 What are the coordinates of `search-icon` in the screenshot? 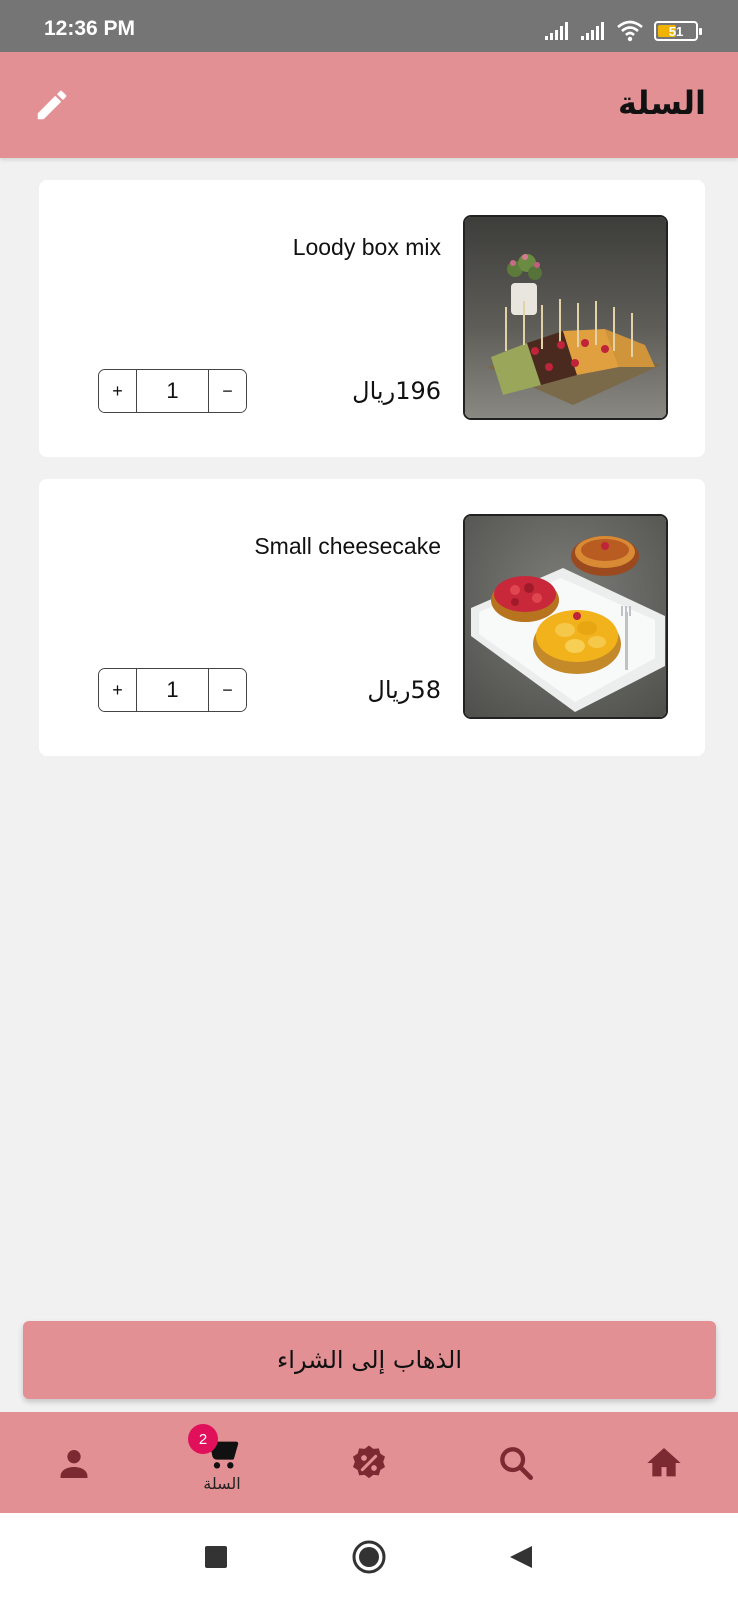 It's located at (516, 1463).